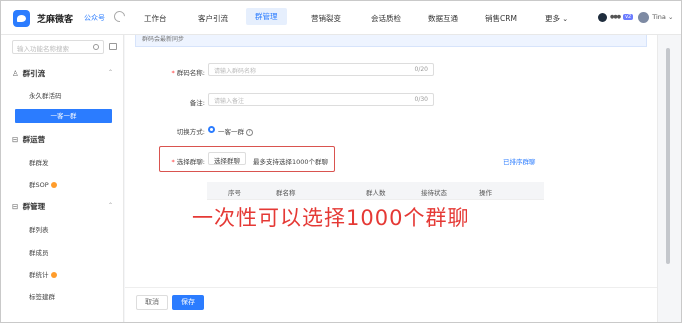 This screenshot has width=682, height=323. I want to click on vip-badge: v2, so click(628, 17).